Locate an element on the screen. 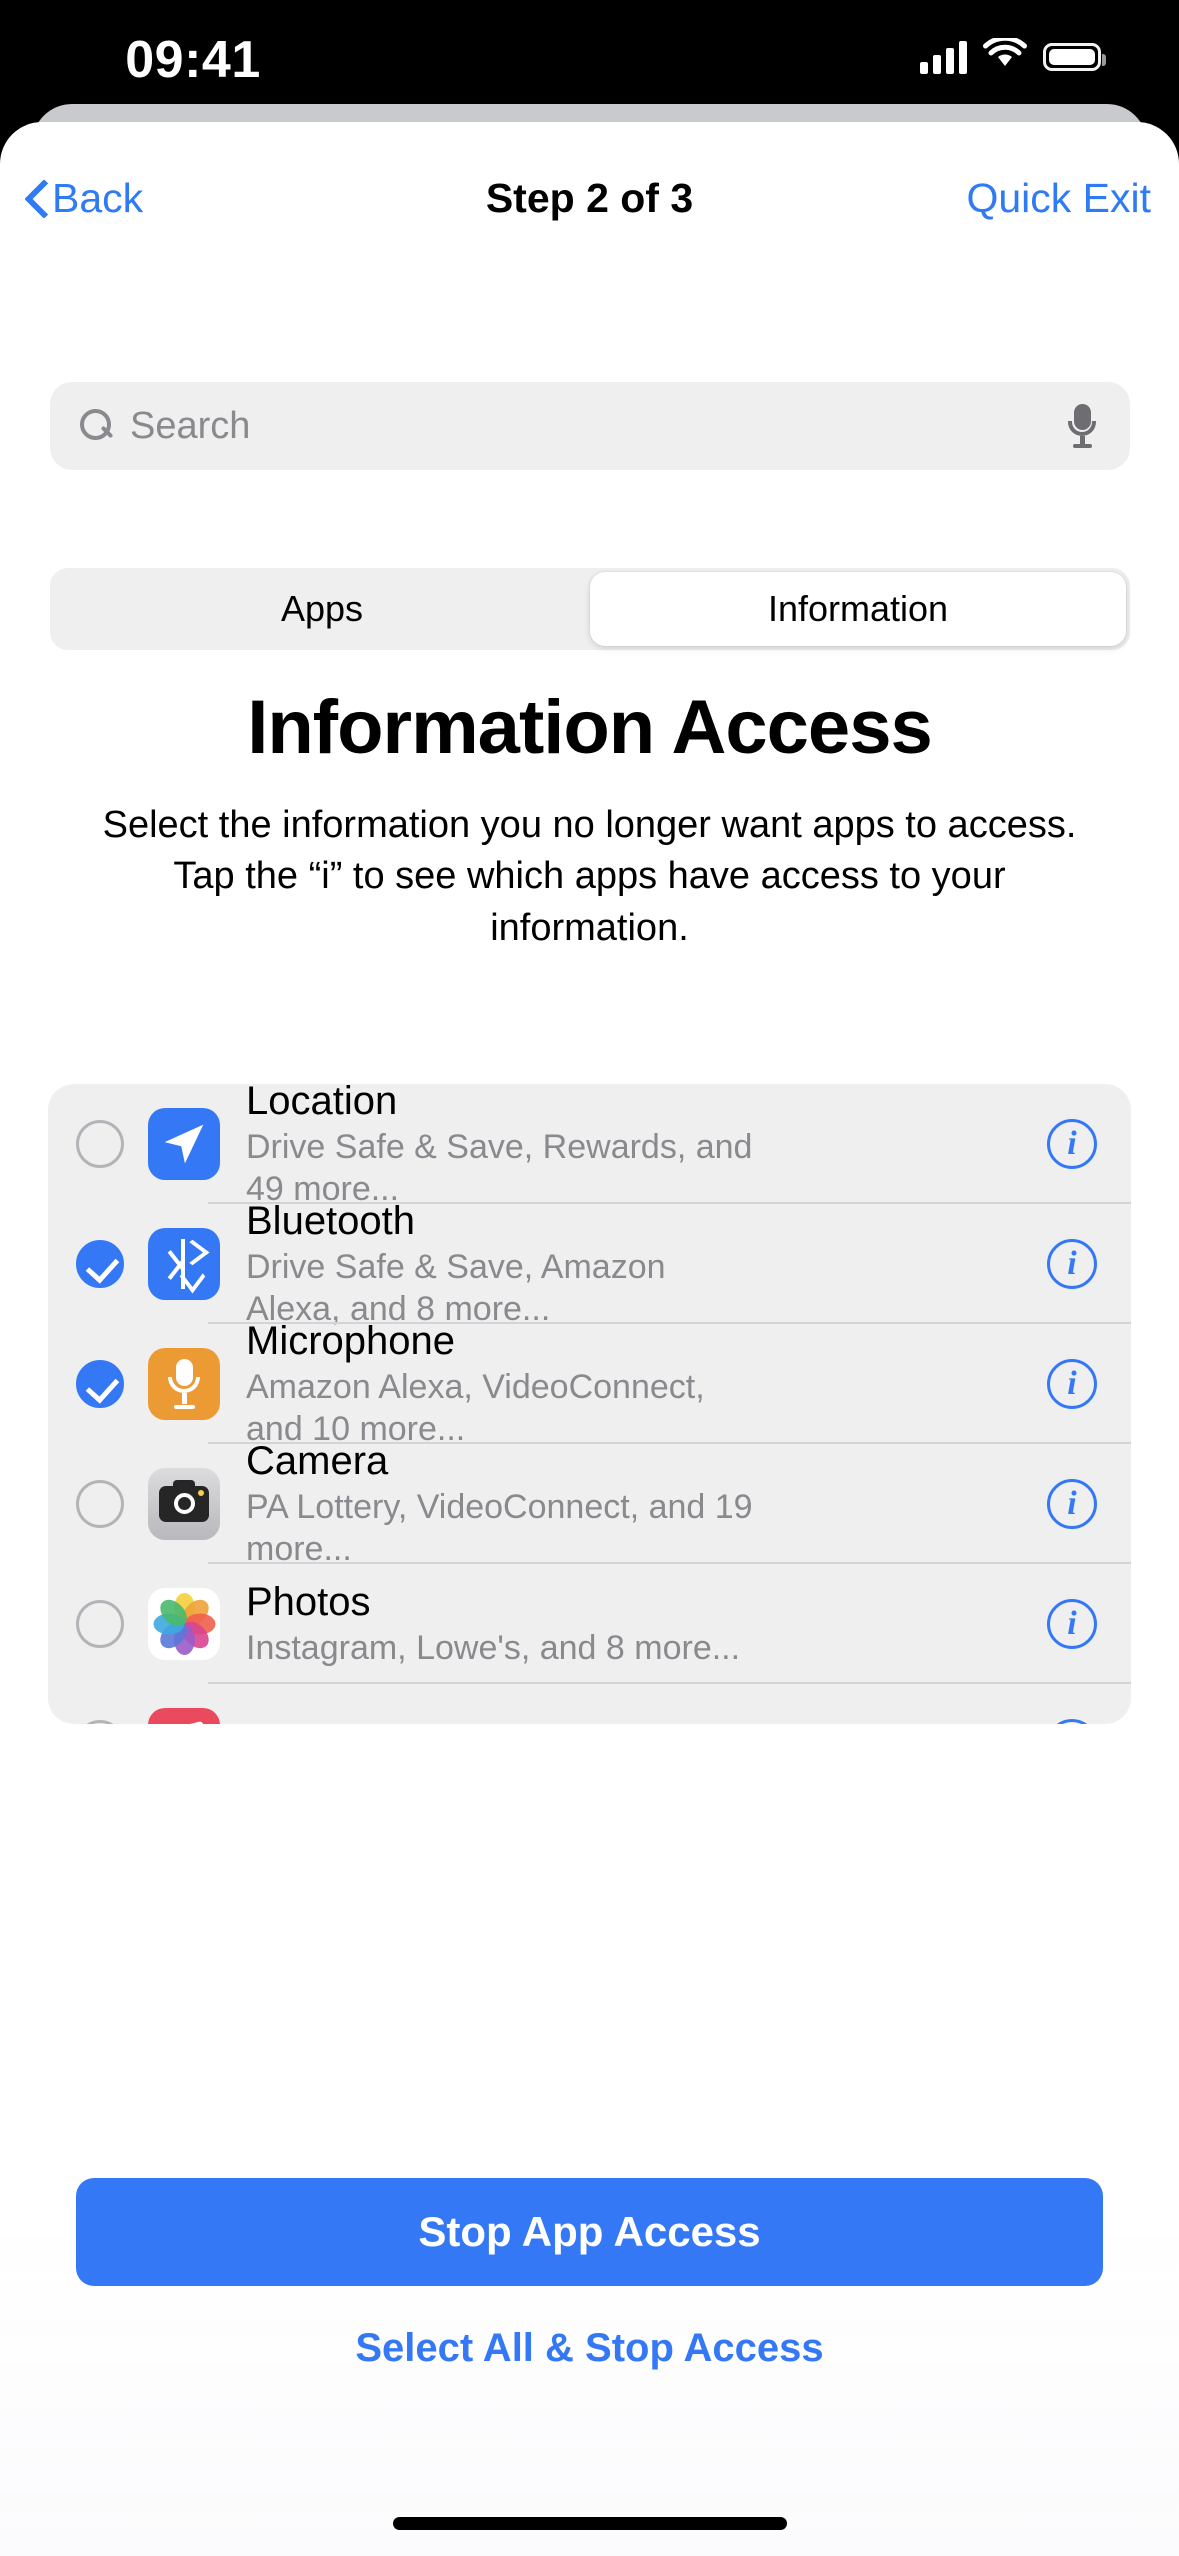 Image resolution: width=1179 pixels, height=2556 pixels. row-text: Media Library is located at coordinates (646, 1722).